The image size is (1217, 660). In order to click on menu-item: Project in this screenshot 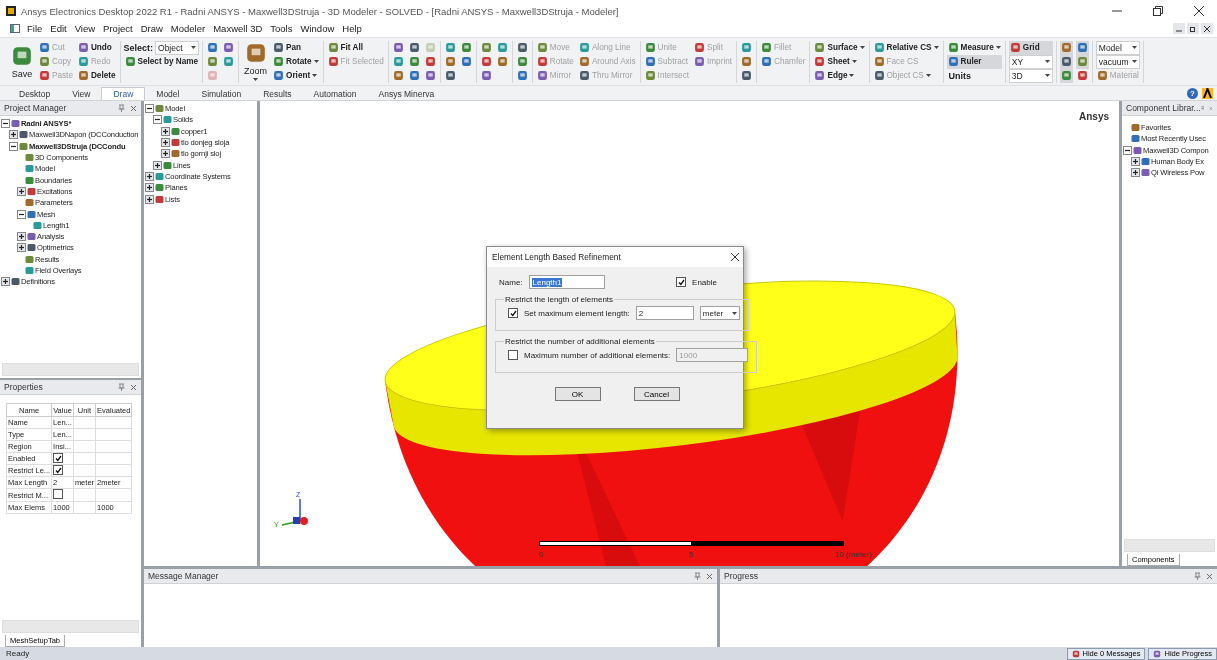, I will do `click(118, 28)`.